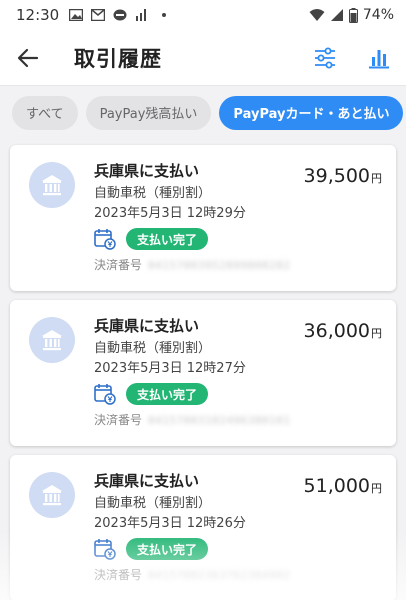 This screenshot has height=600, width=406. What do you see at coordinates (219, 420) in the screenshot?
I see `payment-number-value: 04157003102496380101` at bounding box center [219, 420].